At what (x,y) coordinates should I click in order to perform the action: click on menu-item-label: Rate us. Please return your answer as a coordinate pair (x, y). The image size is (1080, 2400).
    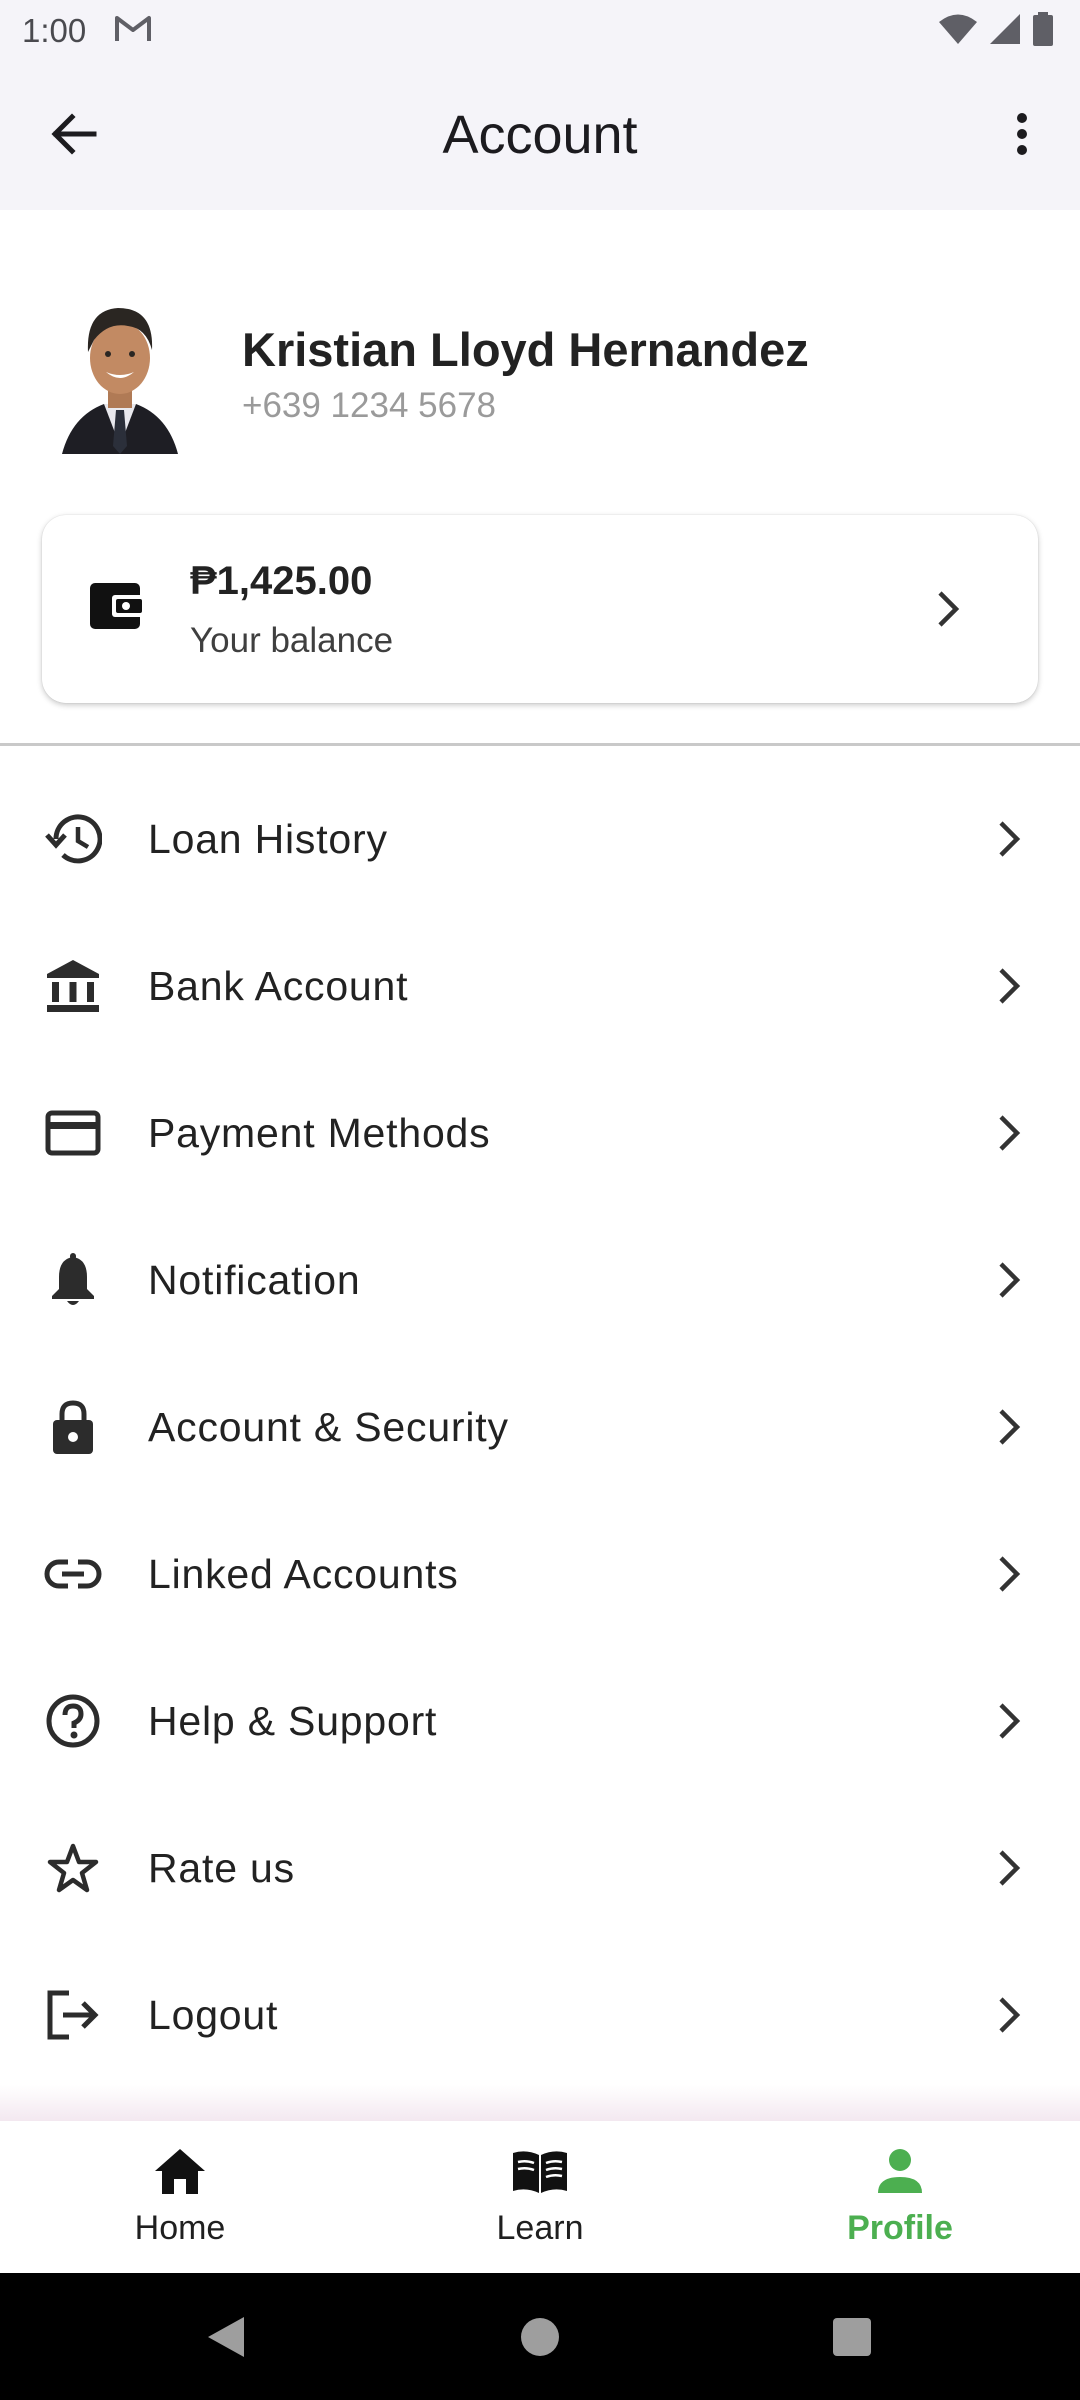
    Looking at the image, I should click on (221, 1868).